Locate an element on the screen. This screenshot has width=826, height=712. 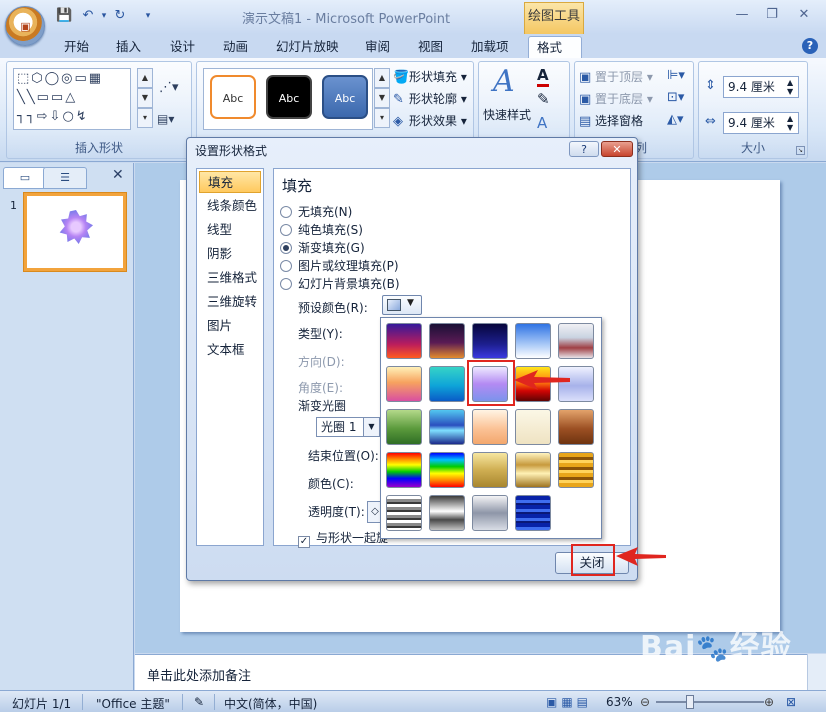
solid-fill-radio: 纯色填充(S) is located at coordinates (321, 229).